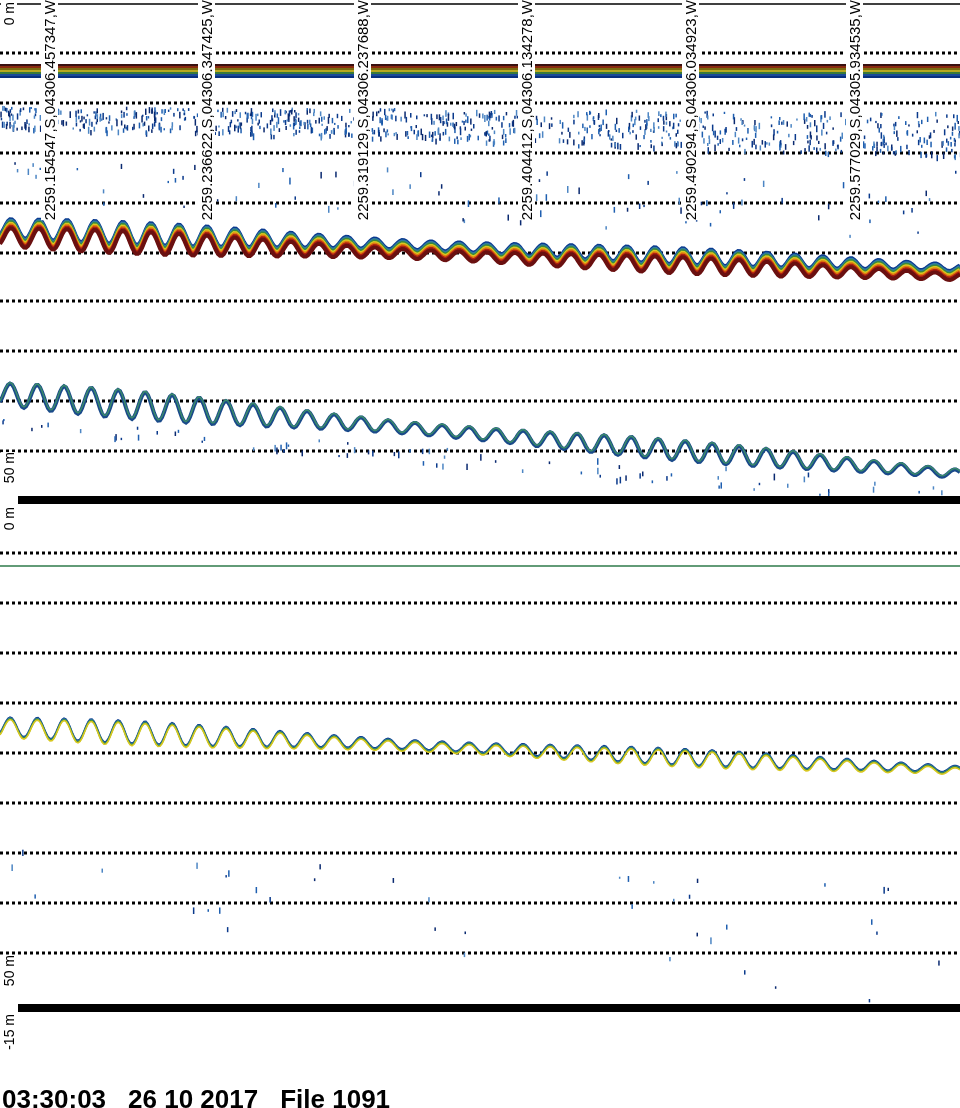 The width and height of the screenshot is (960, 1108). What do you see at coordinates (49, 110) in the screenshot?
I see `position-label: 2259.154547,S,04306.457347,W` at bounding box center [49, 110].